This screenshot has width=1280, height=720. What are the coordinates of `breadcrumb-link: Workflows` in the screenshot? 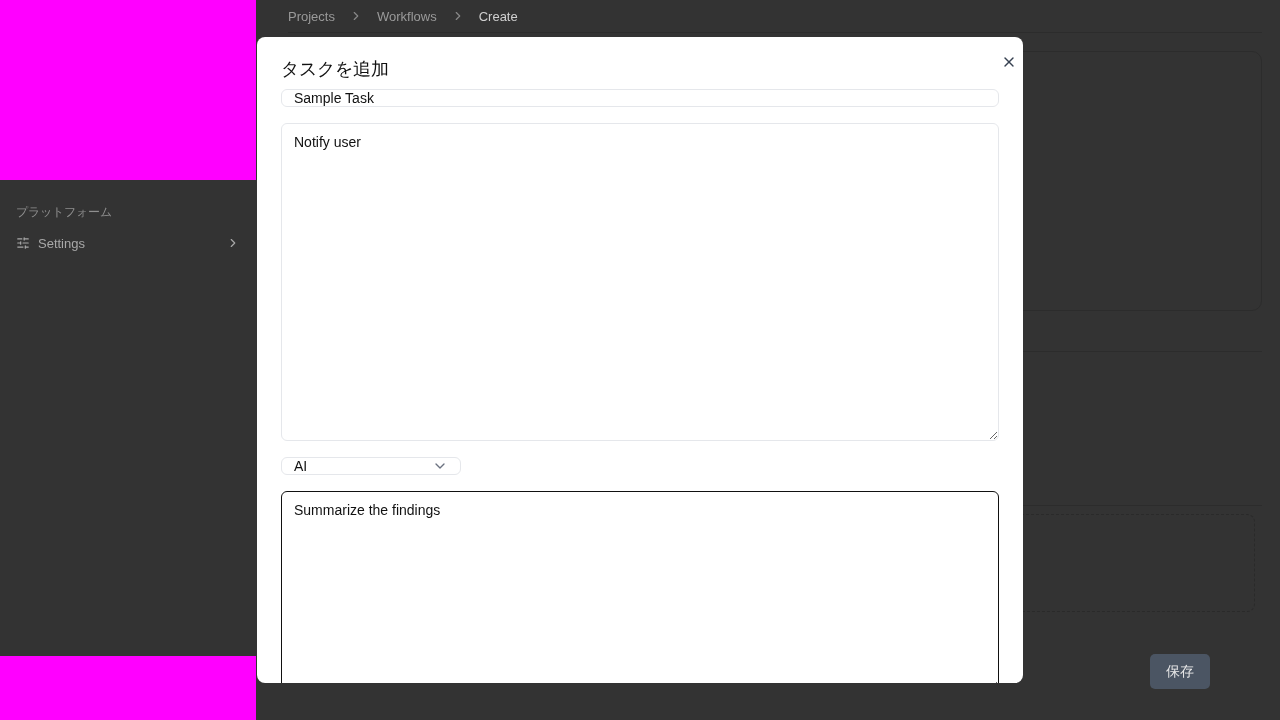 It's located at (406, 16).